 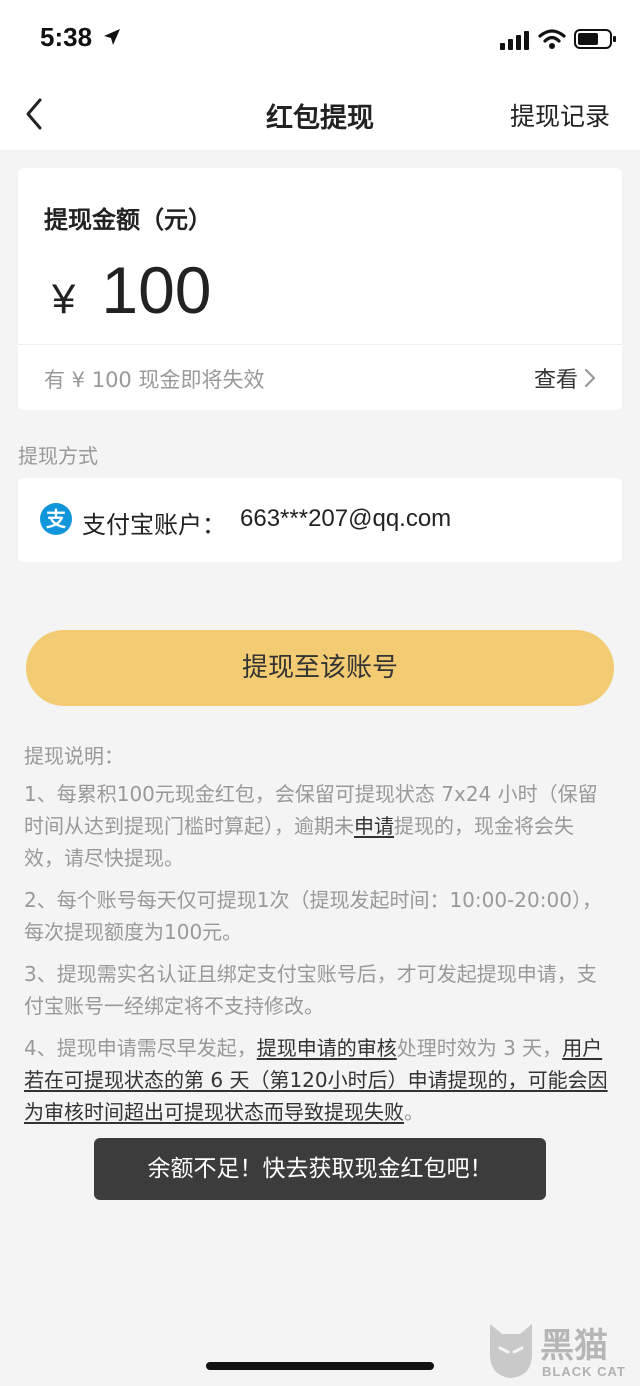 What do you see at coordinates (74, 756) in the screenshot?
I see `notes-title: 提现说明：` at bounding box center [74, 756].